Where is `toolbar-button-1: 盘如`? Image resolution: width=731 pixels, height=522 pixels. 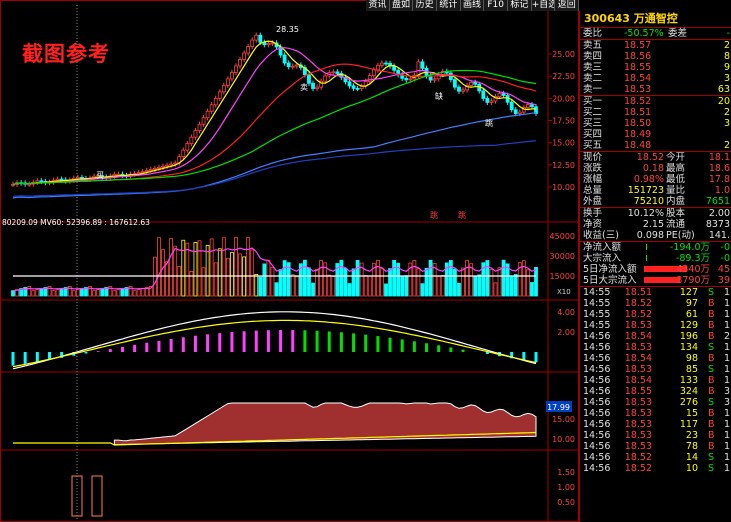
toolbar-button-1: 盘如 is located at coordinates (402, 5).